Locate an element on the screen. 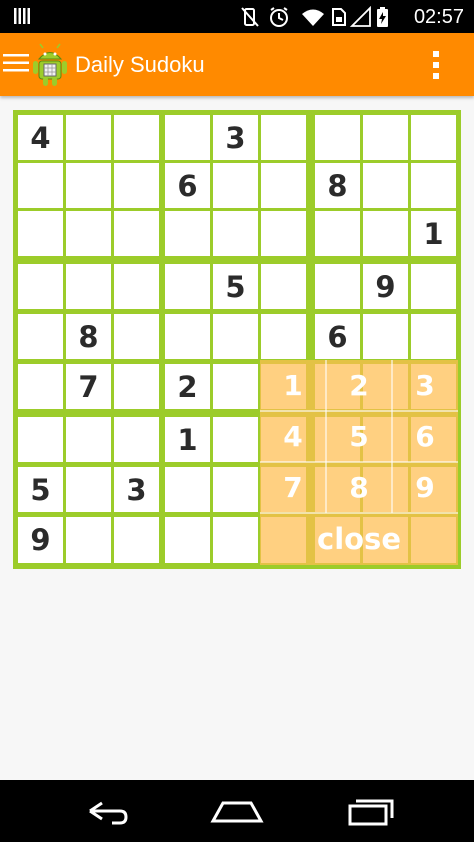 This screenshot has height=842, width=474. sudoku-cell: 2 is located at coordinates (187, 386).